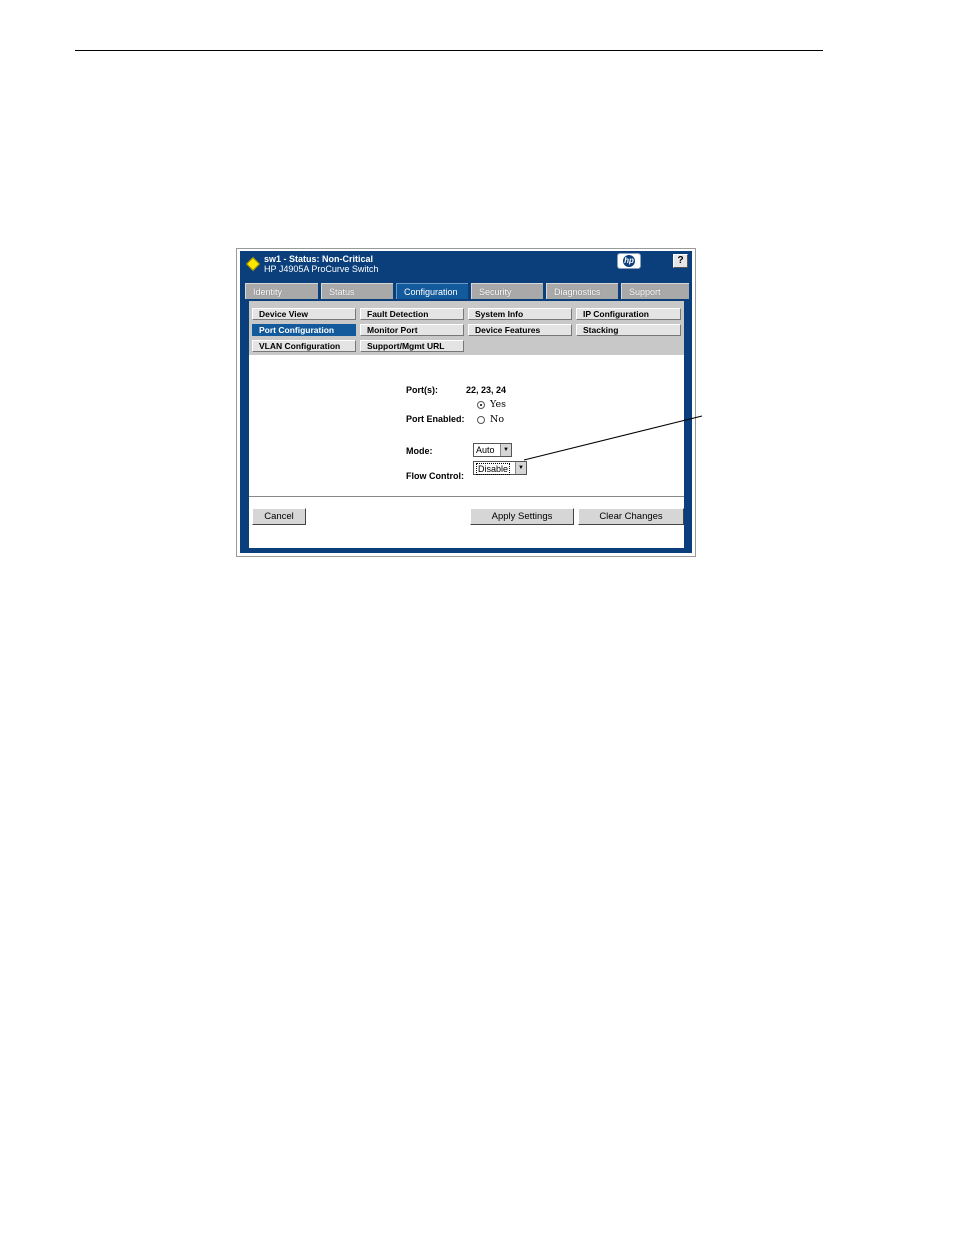 Image resolution: width=954 pixels, height=1235 pixels. What do you see at coordinates (357, 291) in the screenshot?
I see `tab-status: Status` at bounding box center [357, 291].